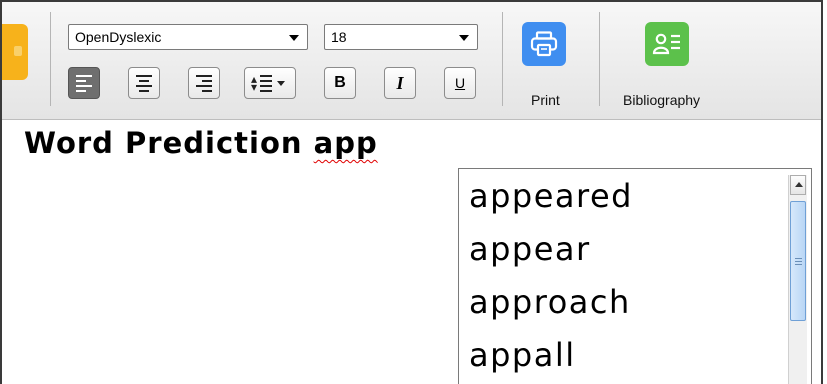 The width and height of the screenshot is (827, 384). I want to click on printer-icon, so click(544, 44).